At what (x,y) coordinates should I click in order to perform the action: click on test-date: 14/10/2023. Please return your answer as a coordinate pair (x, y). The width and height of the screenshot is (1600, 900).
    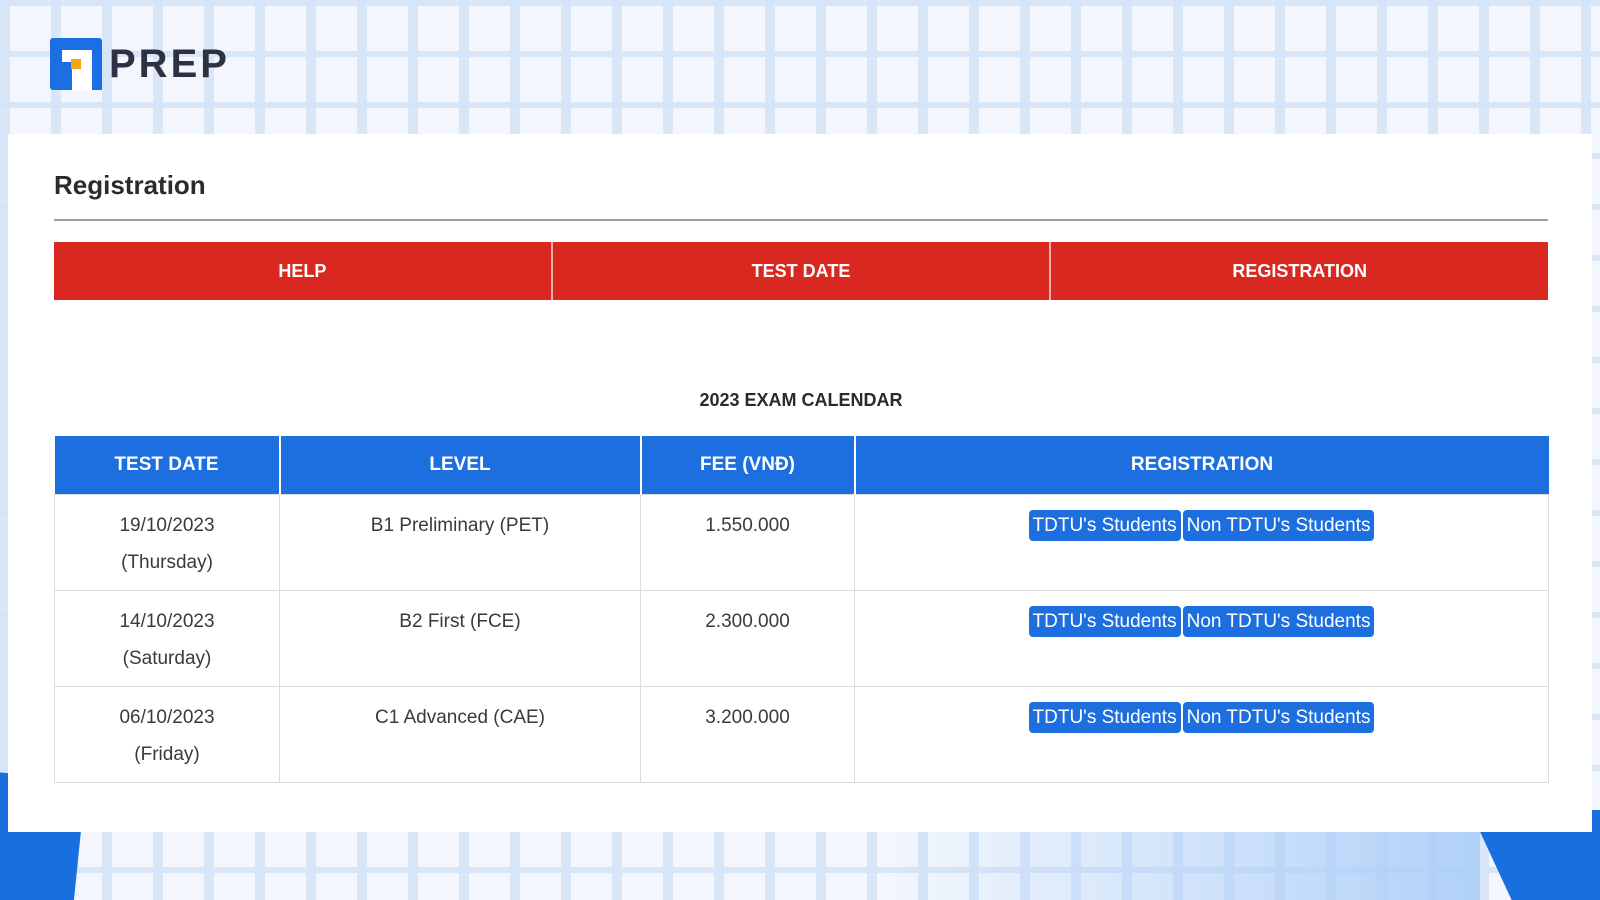
    Looking at the image, I should click on (167, 621).